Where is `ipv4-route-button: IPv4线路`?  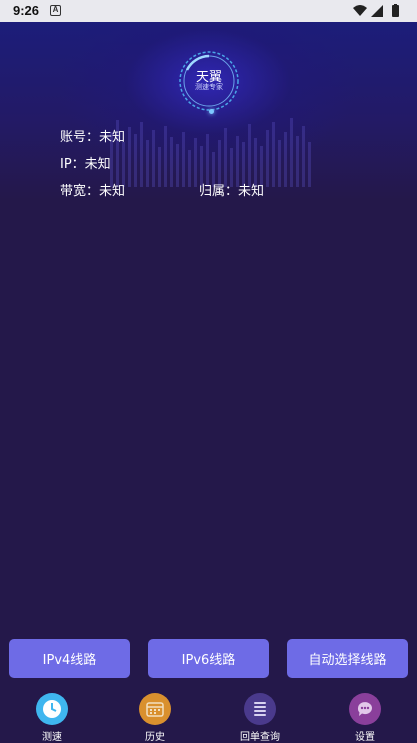
ipv4-route-button: IPv4线路 is located at coordinates (69, 658).